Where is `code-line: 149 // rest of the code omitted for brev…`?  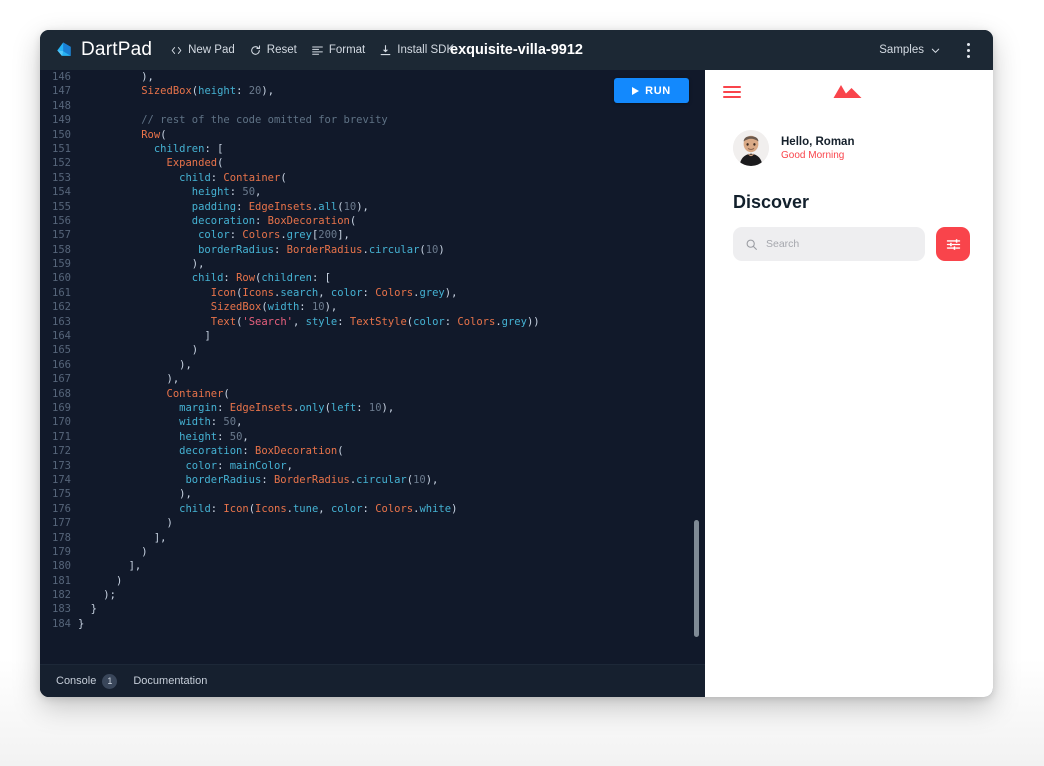 code-line: 149 // rest of the code omitted for brev… is located at coordinates (372, 120).